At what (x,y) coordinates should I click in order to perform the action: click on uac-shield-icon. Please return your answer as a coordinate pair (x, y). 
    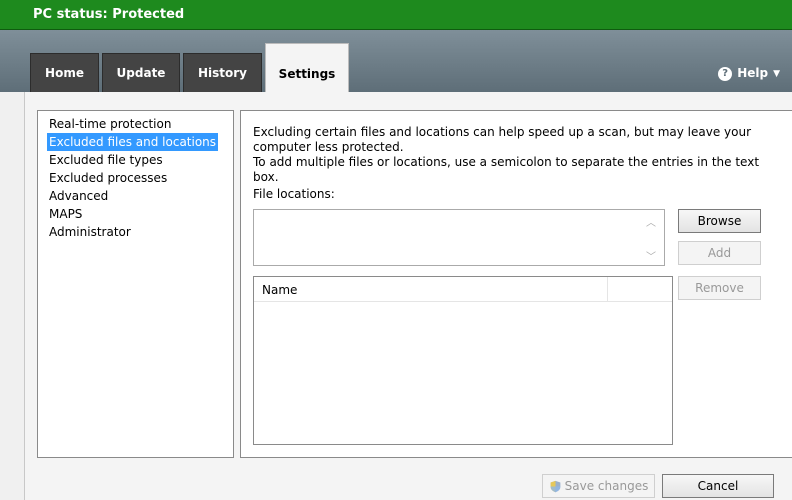
    Looking at the image, I should click on (555, 486).